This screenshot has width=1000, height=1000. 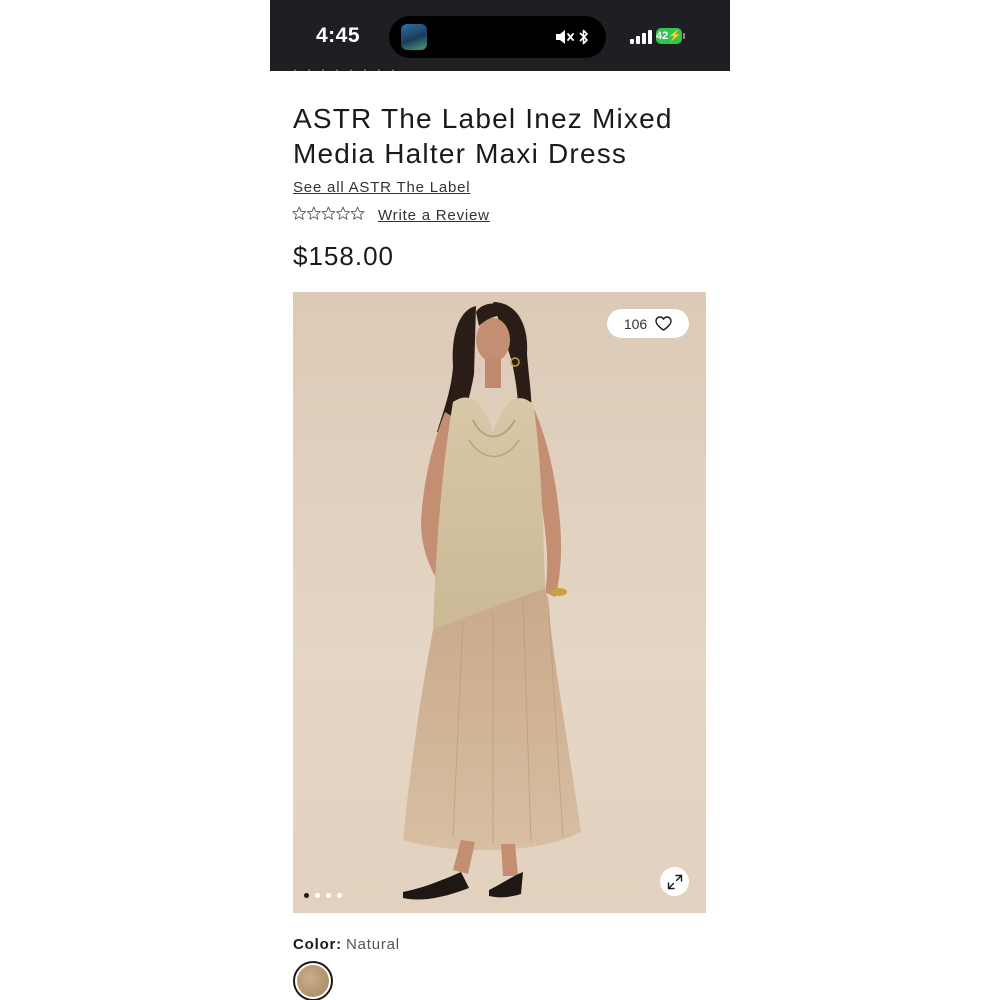 I want to click on clipped-breadcrumb: · · · · · · · ·, so click(x=345, y=69).